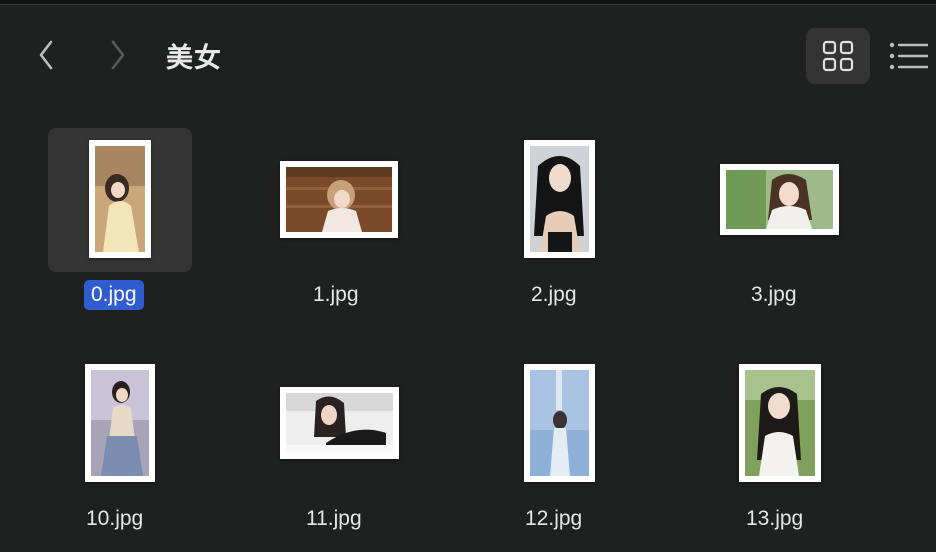 The width and height of the screenshot is (936, 552). Describe the element at coordinates (774, 519) in the screenshot. I see `file-name: 13.jpg` at that location.